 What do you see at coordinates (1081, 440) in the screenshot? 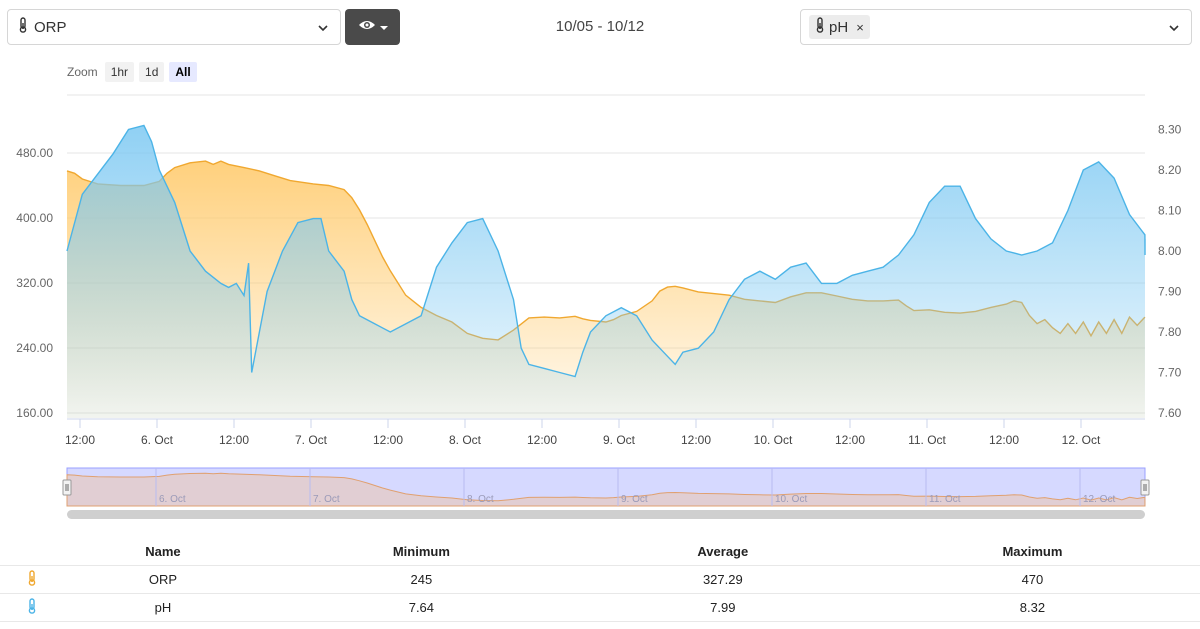
I see `x-tick-label: 12. Oct` at bounding box center [1081, 440].